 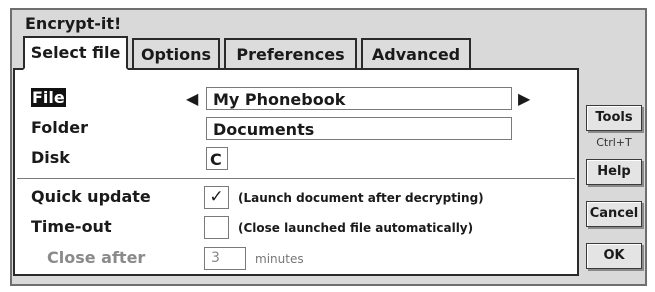 I want to click on tab-advanced: Advanced, so click(x=416, y=53).